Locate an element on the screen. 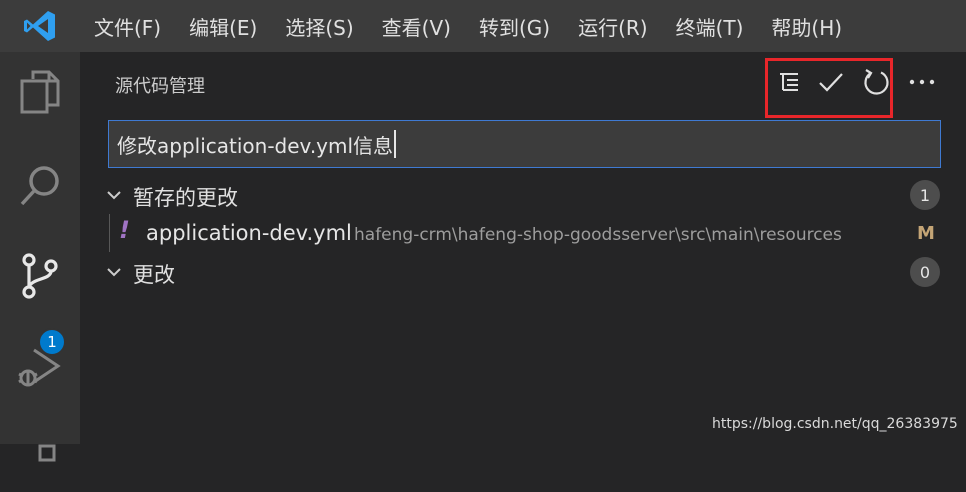 Image resolution: width=966 pixels, height=492 pixels. text-caret is located at coordinates (395, 144).